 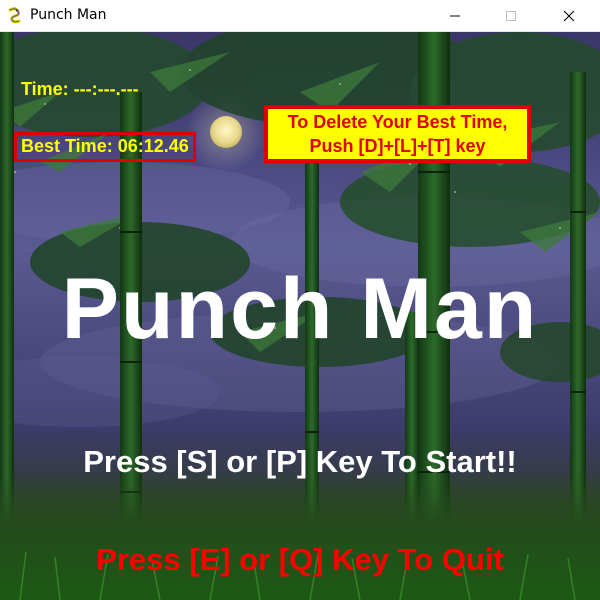 I want to click on maximize-icon, so click(x=511, y=16).